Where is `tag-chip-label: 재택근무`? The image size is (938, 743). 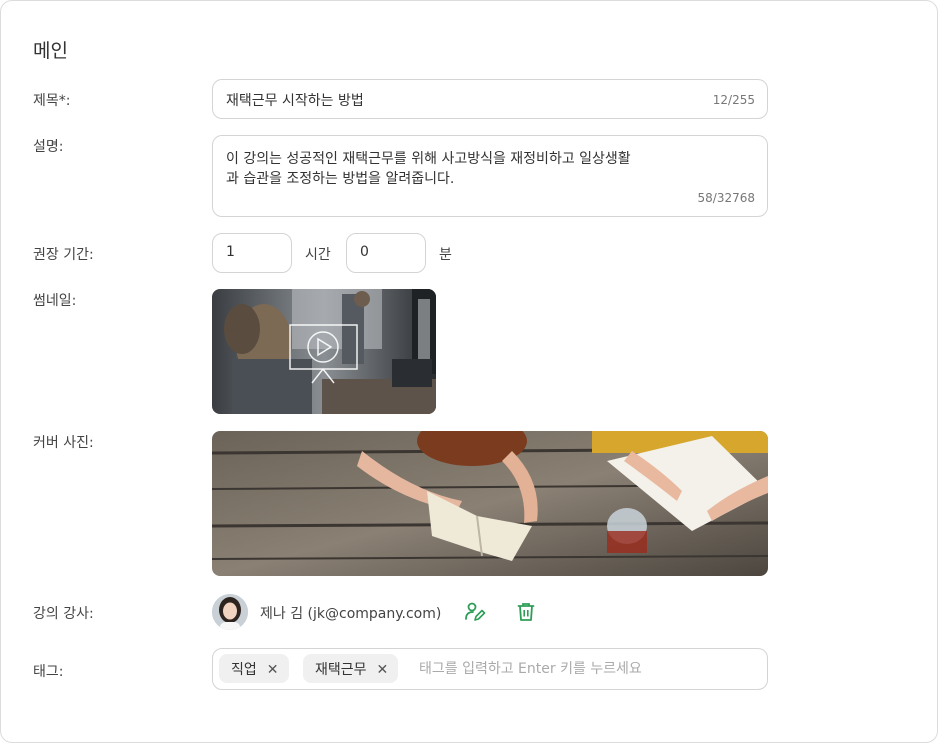 tag-chip-label: 재택근무 is located at coordinates (341, 670).